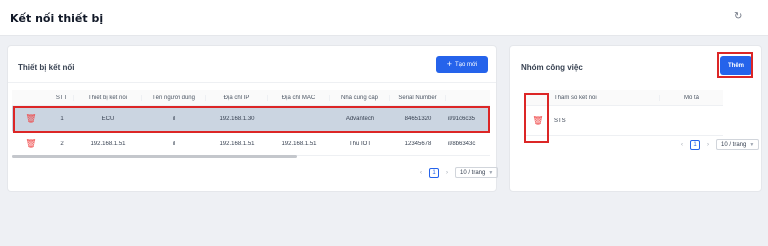 Image resolution: width=768 pixels, height=246 pixels. I want to click on column-header-vendor: Nhà cung cấp, so click(360, 97).